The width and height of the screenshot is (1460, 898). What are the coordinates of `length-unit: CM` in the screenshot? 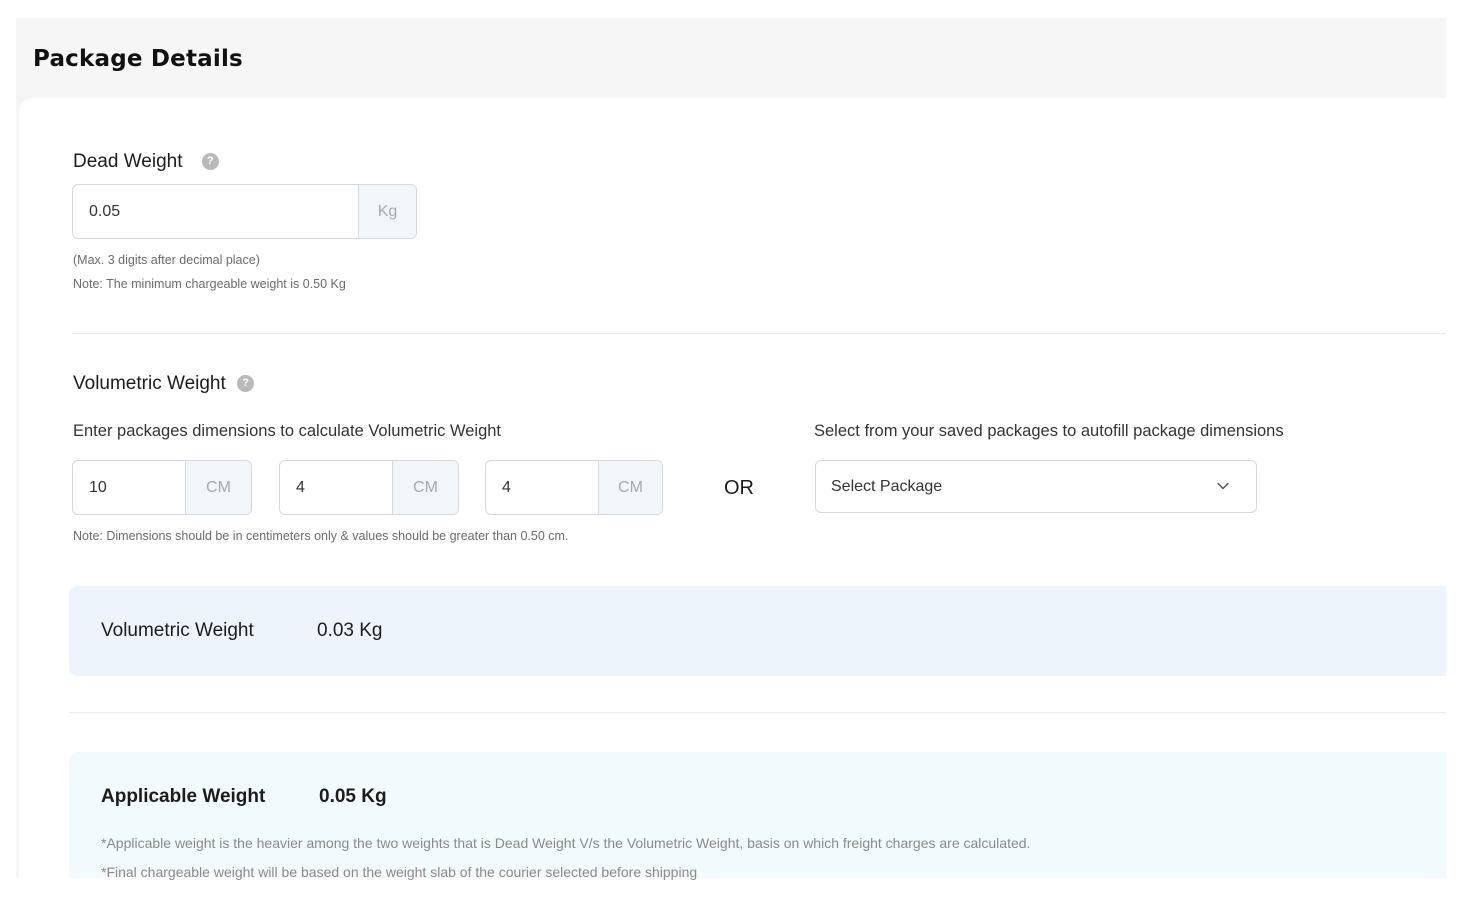 It's located at (218, 487).